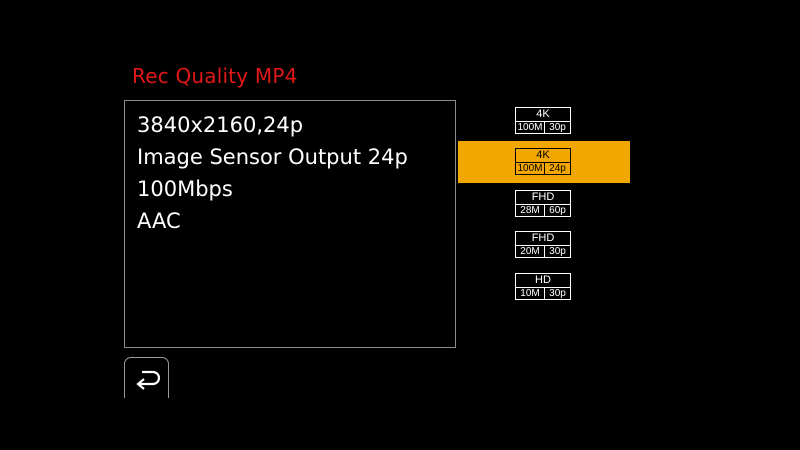 This screenshot has height=450, width=800. I want to click on option-resolution: HD, so click(543, 281).